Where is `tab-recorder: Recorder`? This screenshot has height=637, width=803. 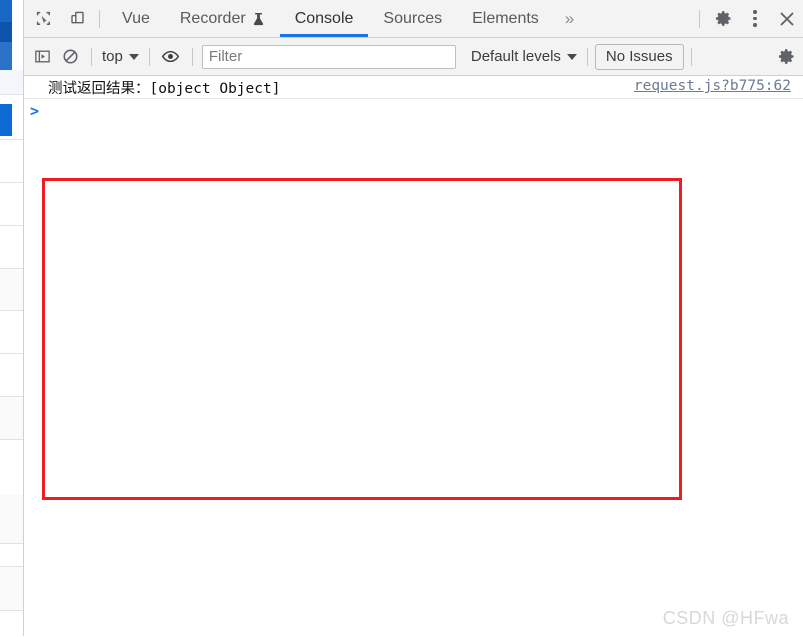 tab-recorder: Recorder is located at coordinates (222, 19).